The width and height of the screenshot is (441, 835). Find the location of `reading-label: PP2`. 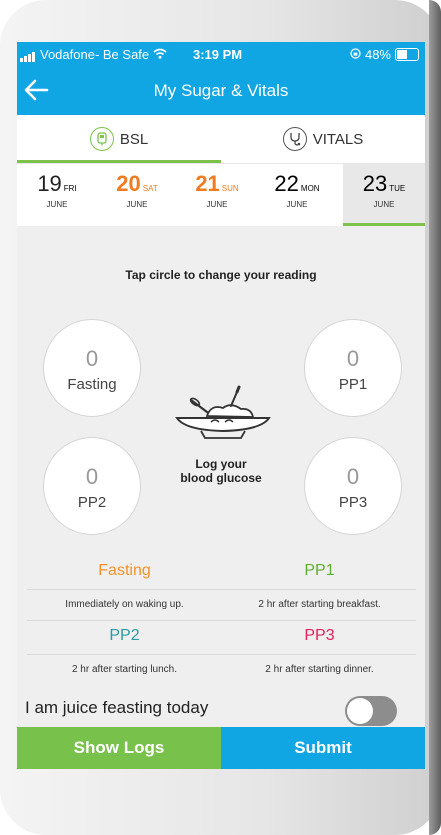

reading-label: PP2 is located at coordinates (92, 502).